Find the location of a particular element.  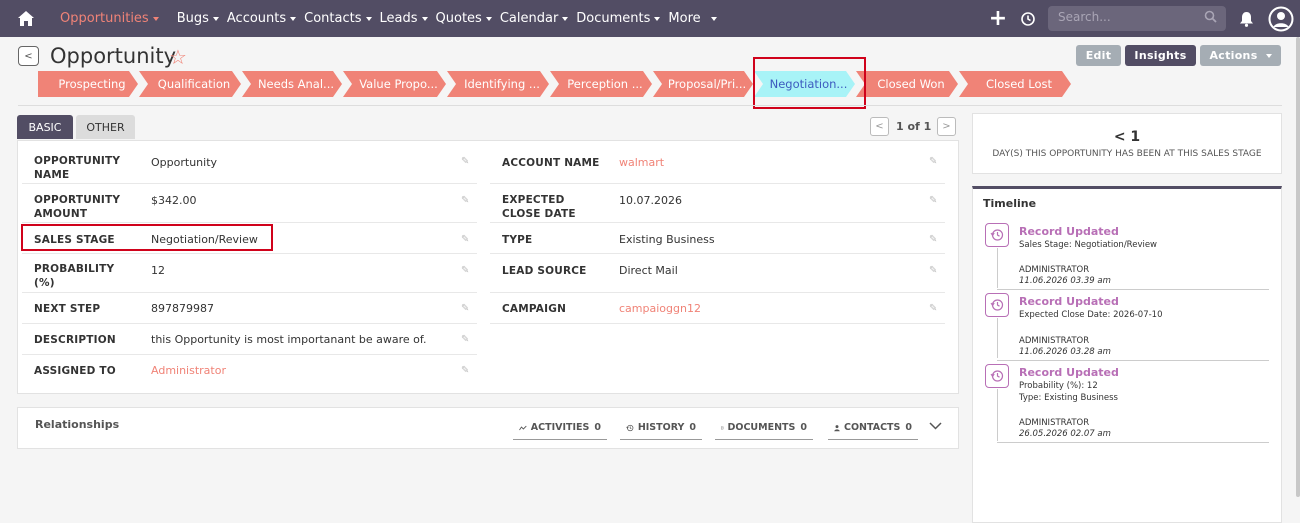

account-name-link: walmart is located at coordinates (641, 162).